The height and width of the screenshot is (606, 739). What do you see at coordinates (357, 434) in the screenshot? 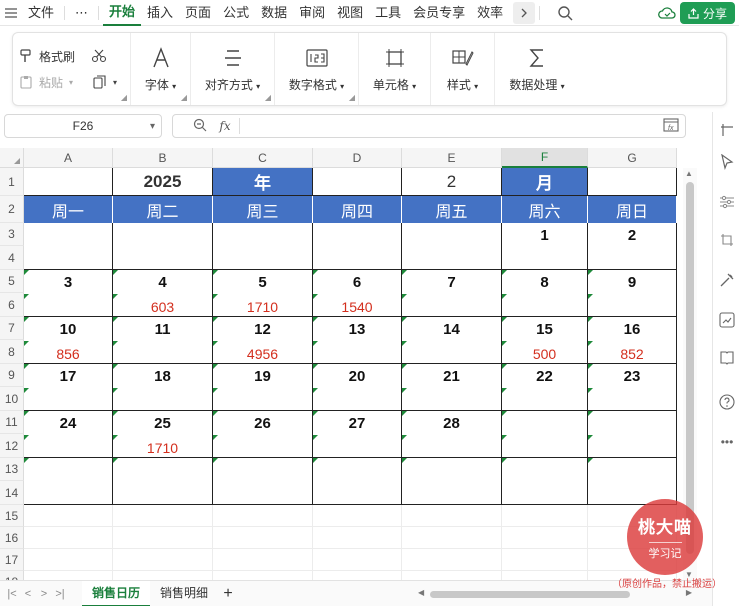
I see `calendar-day-cell: 27` at bounding box center [357, 434].